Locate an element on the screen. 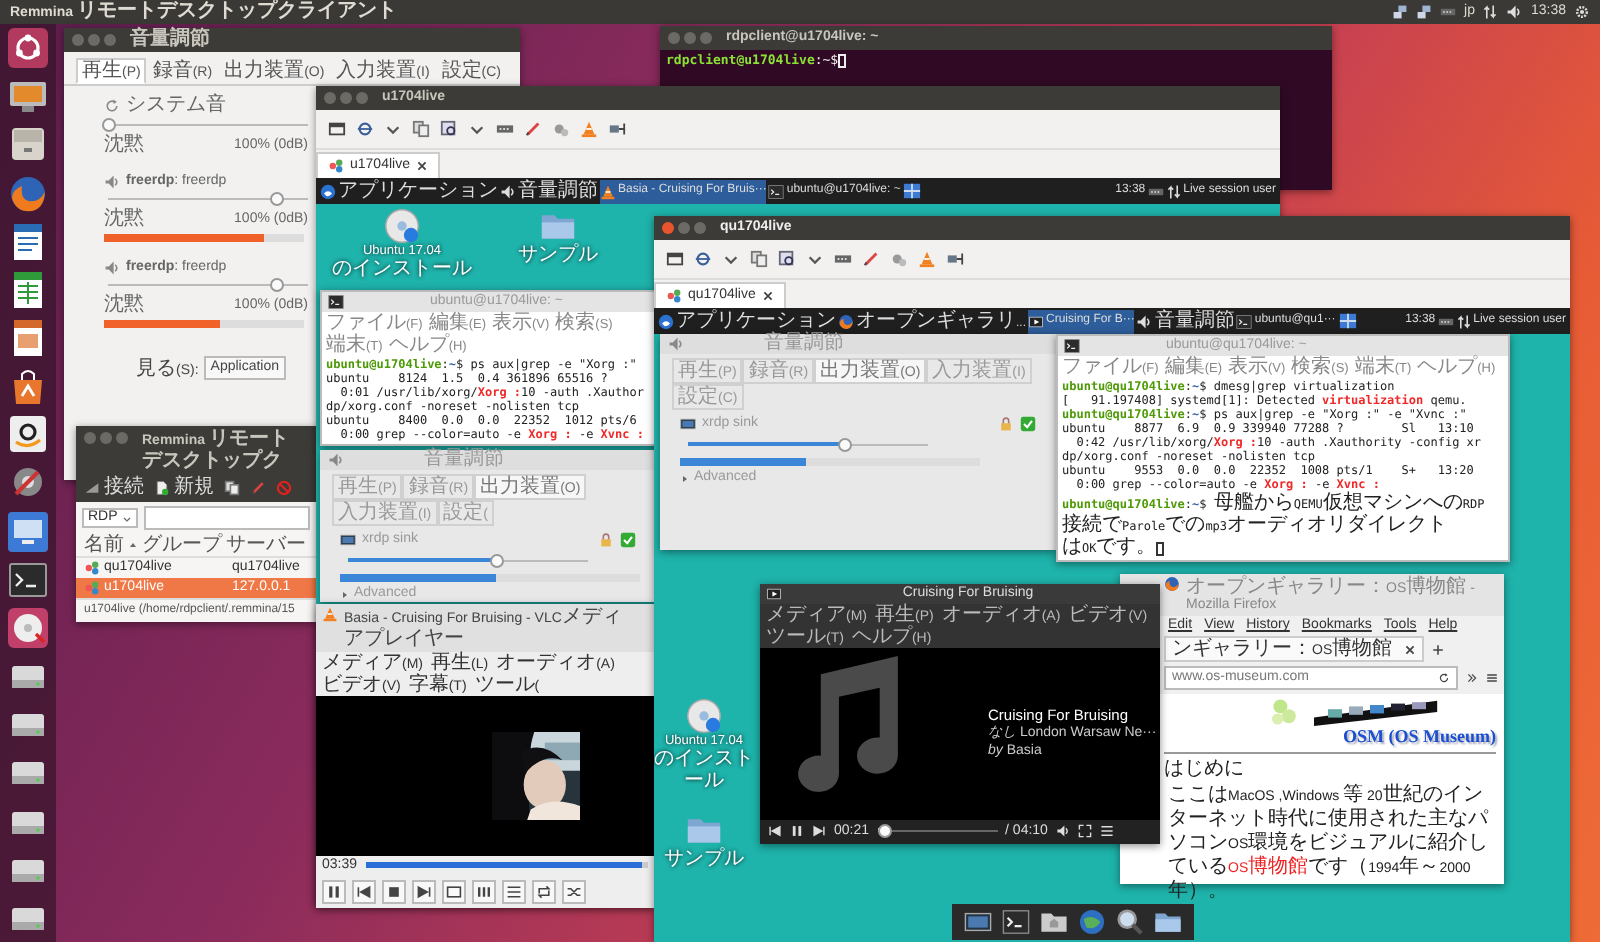 The image size is (1600, 942). reload-icon is located at coordinates (1444, 678).